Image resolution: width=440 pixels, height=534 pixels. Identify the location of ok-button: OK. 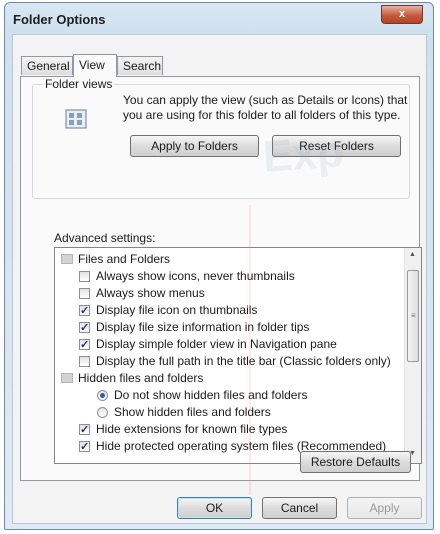
(214, 508).